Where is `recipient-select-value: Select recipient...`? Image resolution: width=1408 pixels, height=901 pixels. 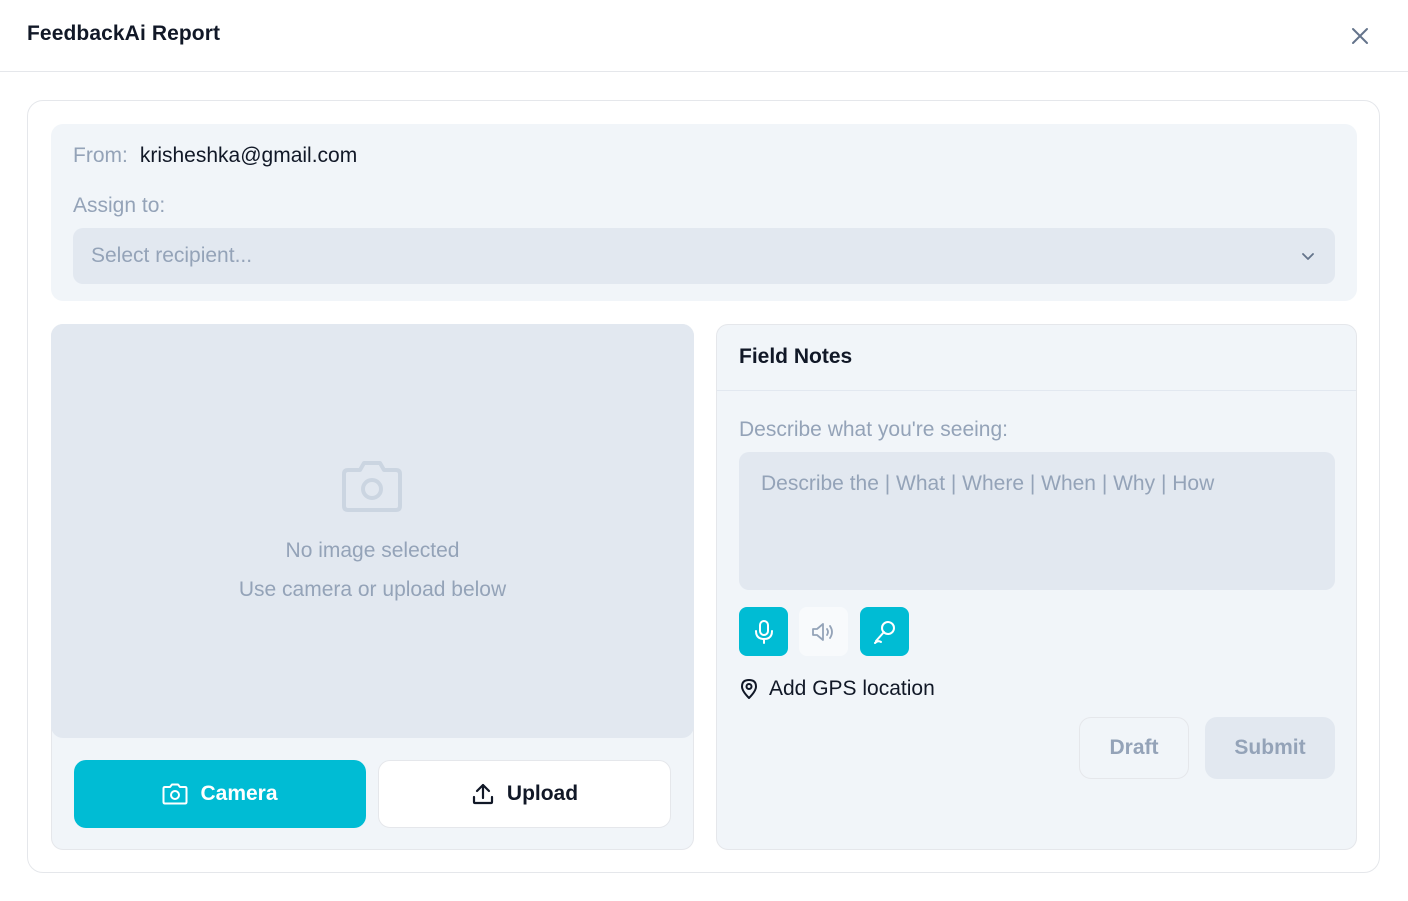
recipient-select-value: Select recipient... is located at coordinates (172, 255).